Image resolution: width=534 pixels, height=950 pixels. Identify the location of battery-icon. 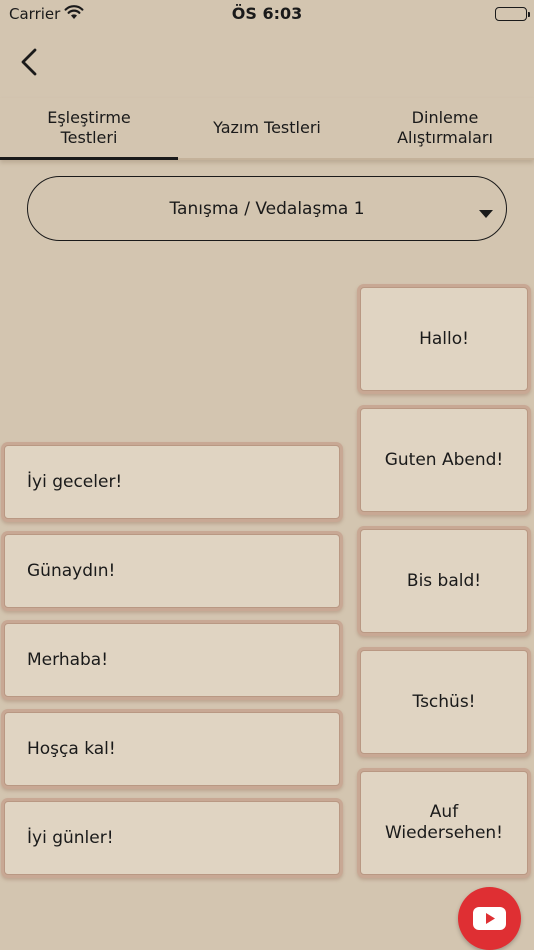
(512, 14).